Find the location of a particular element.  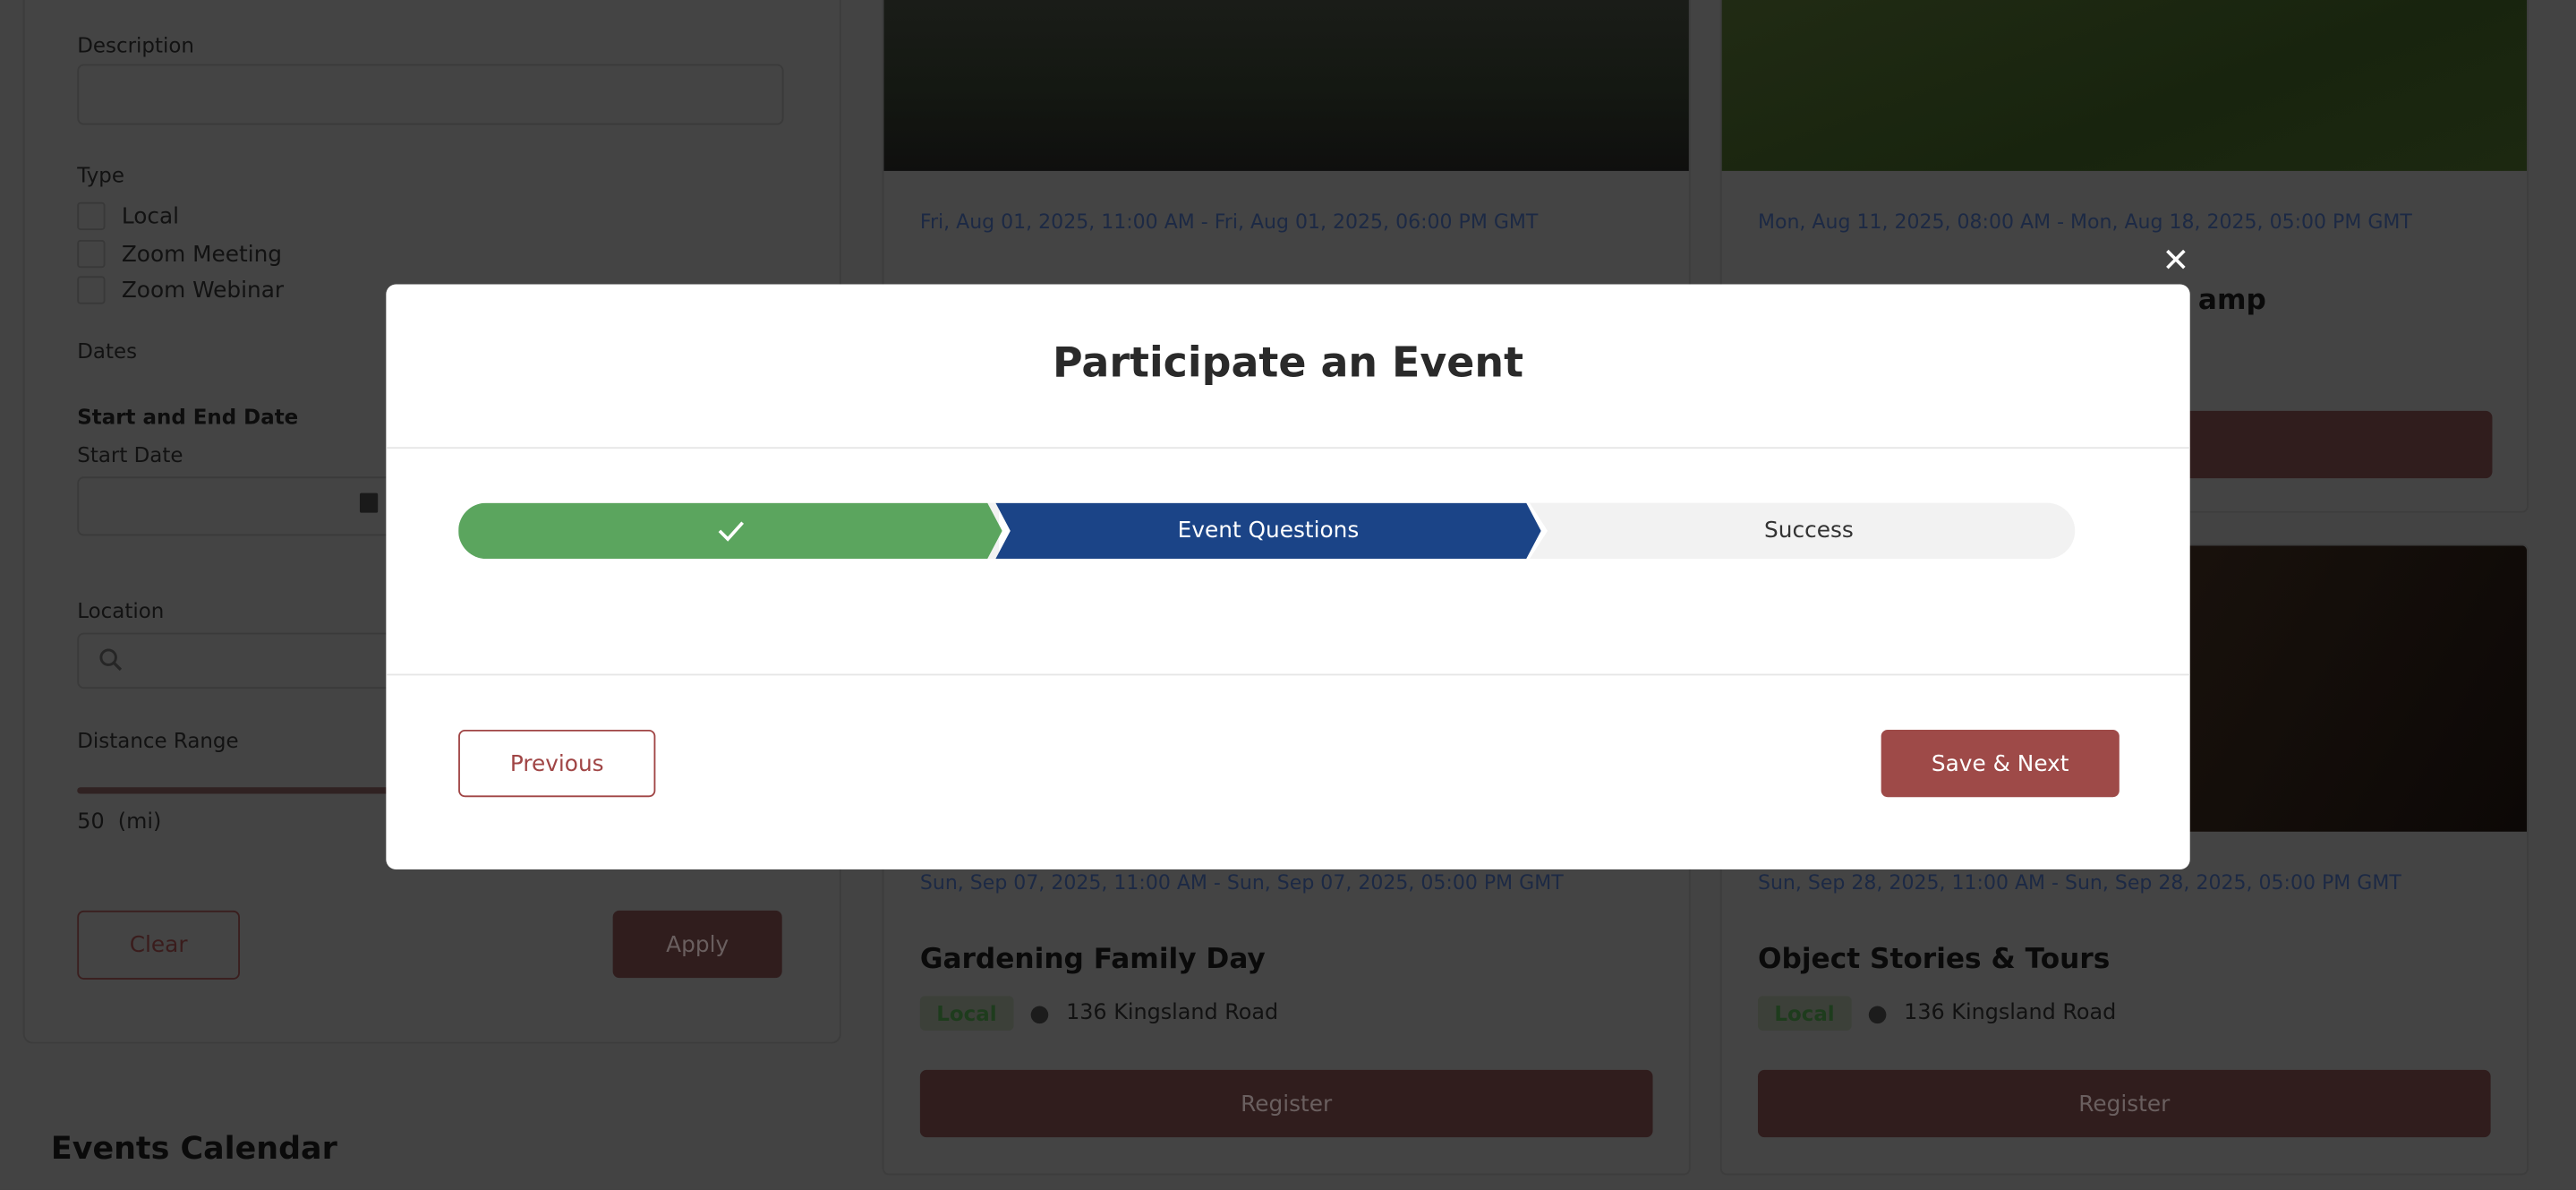

search-icon is located at coordinates (111, 660).